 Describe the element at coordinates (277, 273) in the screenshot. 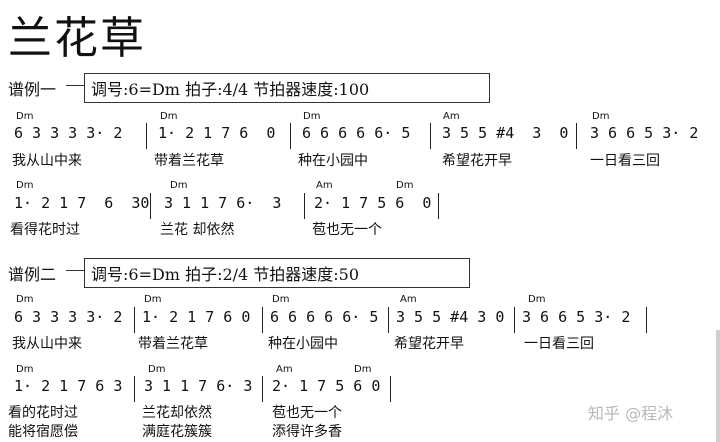

I see `example2-info-box: 调号:6=Dm 拍子:2/4 节拍器速度:50` at that location.